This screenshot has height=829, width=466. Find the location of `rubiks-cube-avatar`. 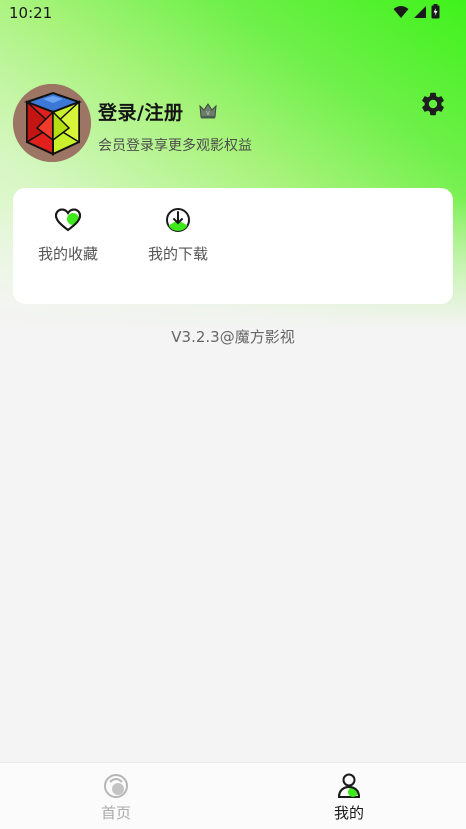

rubiks-cube-avatar is located at coordinates (52, 123).